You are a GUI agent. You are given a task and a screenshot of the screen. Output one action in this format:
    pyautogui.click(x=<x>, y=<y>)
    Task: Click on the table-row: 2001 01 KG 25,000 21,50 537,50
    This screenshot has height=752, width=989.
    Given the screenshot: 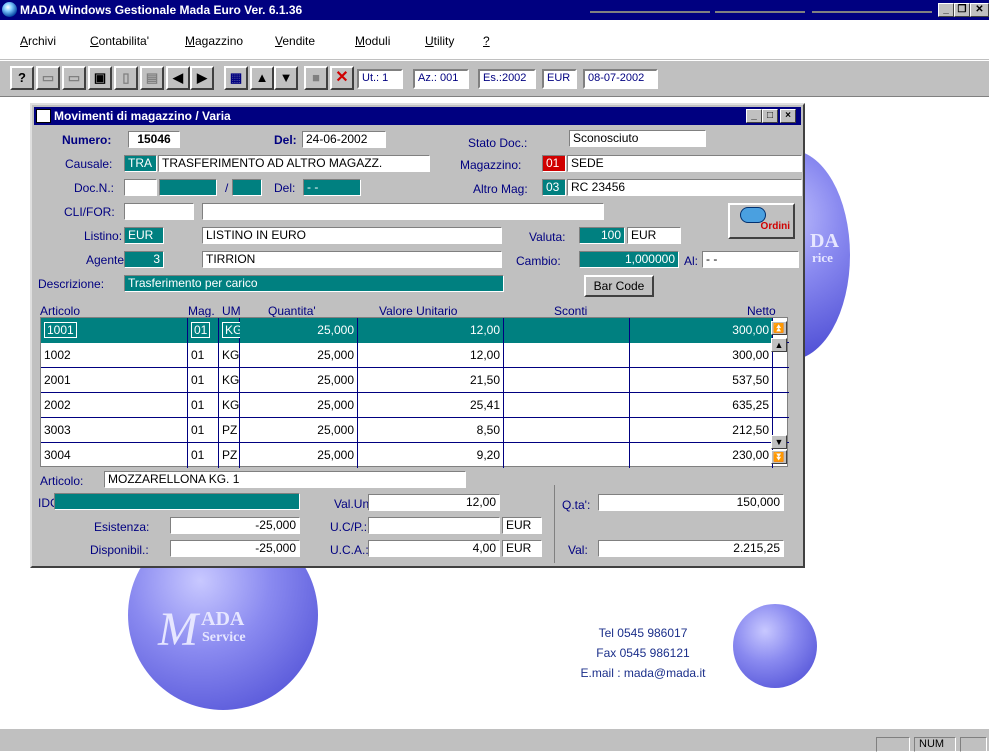 What is the action you would take?
    pyautogui.click(x=415, y=380)
    